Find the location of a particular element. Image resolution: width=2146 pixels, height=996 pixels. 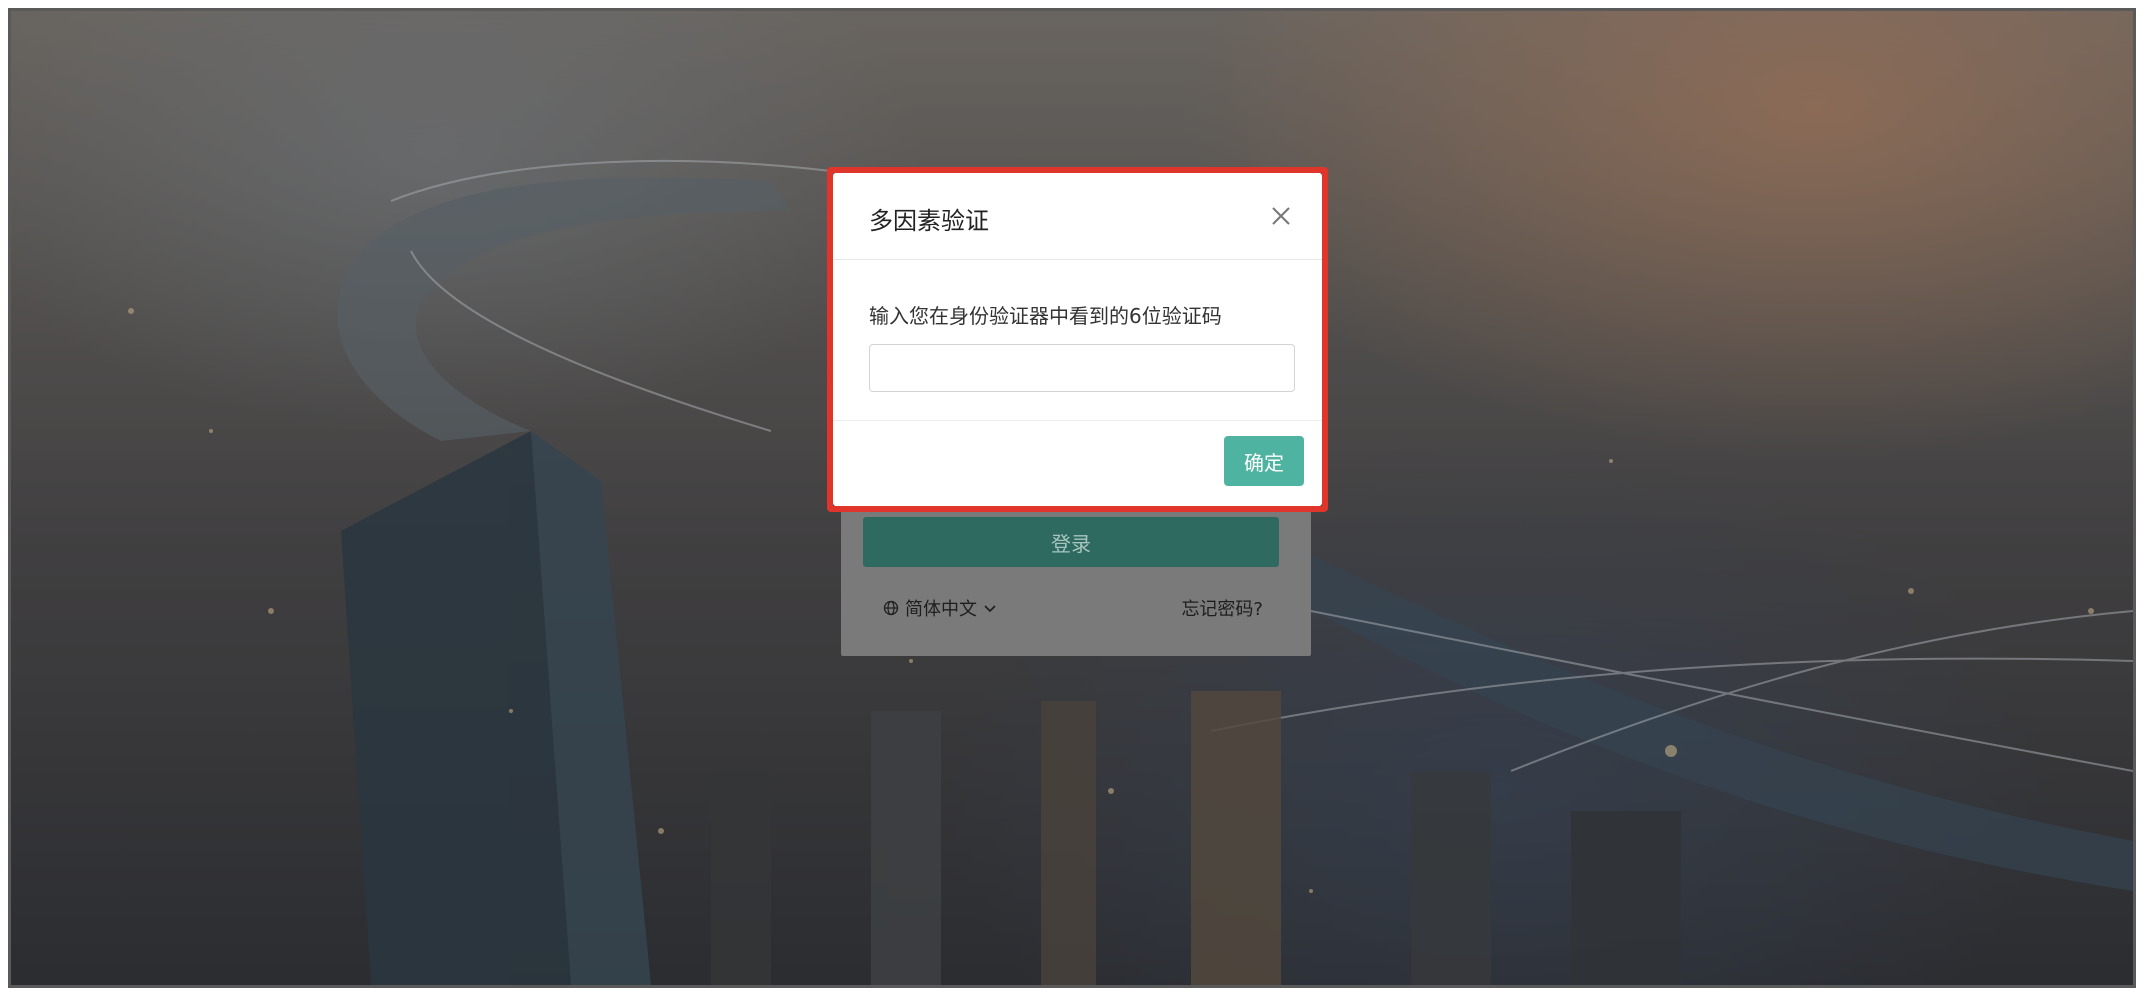

login-button-label: 登录 is located at coordinates (1071, 543).